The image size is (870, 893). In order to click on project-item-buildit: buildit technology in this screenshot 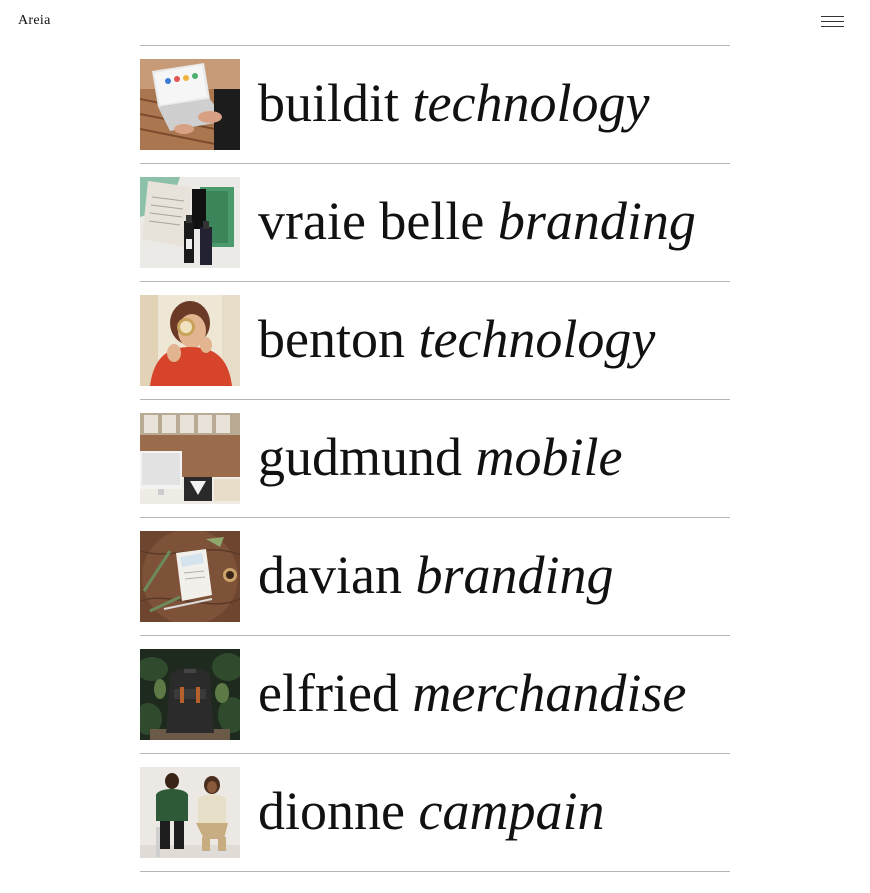, I will do `click(435, 105)`.